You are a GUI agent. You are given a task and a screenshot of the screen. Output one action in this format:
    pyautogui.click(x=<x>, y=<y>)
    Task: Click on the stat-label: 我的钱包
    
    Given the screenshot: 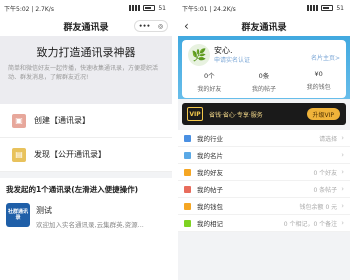 What is the action you would take?
    pyautogui.click(x=318, y=87)
    